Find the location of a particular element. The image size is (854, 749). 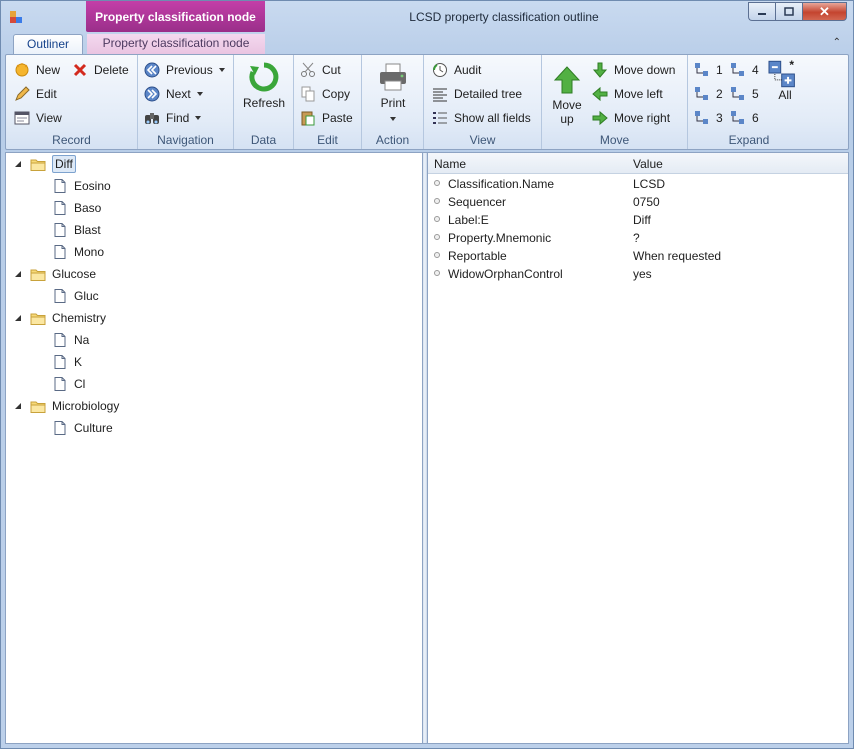

property-name: Classification.Name is located at coordinates (501, 184).